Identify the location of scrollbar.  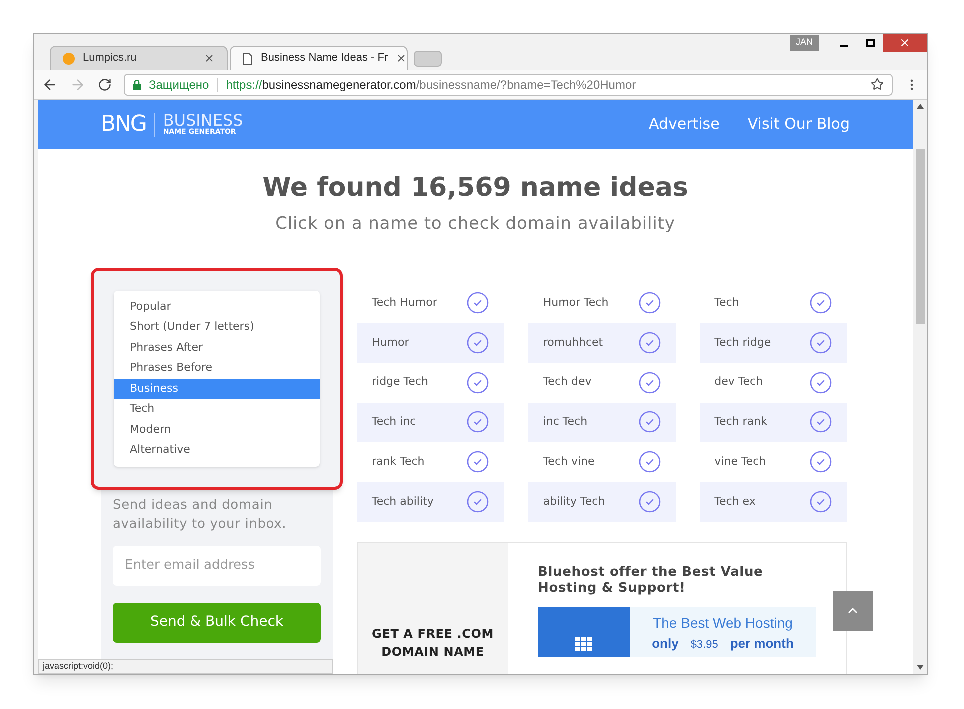
(920, 387).